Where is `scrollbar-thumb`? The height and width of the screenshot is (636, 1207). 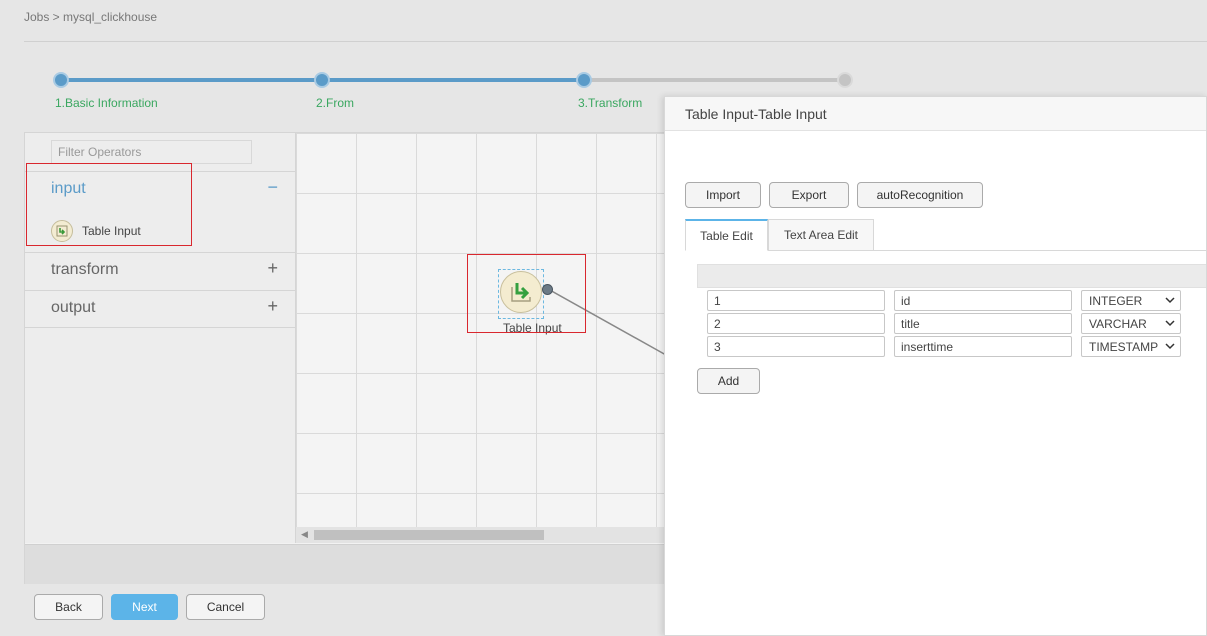 scrollbar-thumb is located at coordinates (429, 535).